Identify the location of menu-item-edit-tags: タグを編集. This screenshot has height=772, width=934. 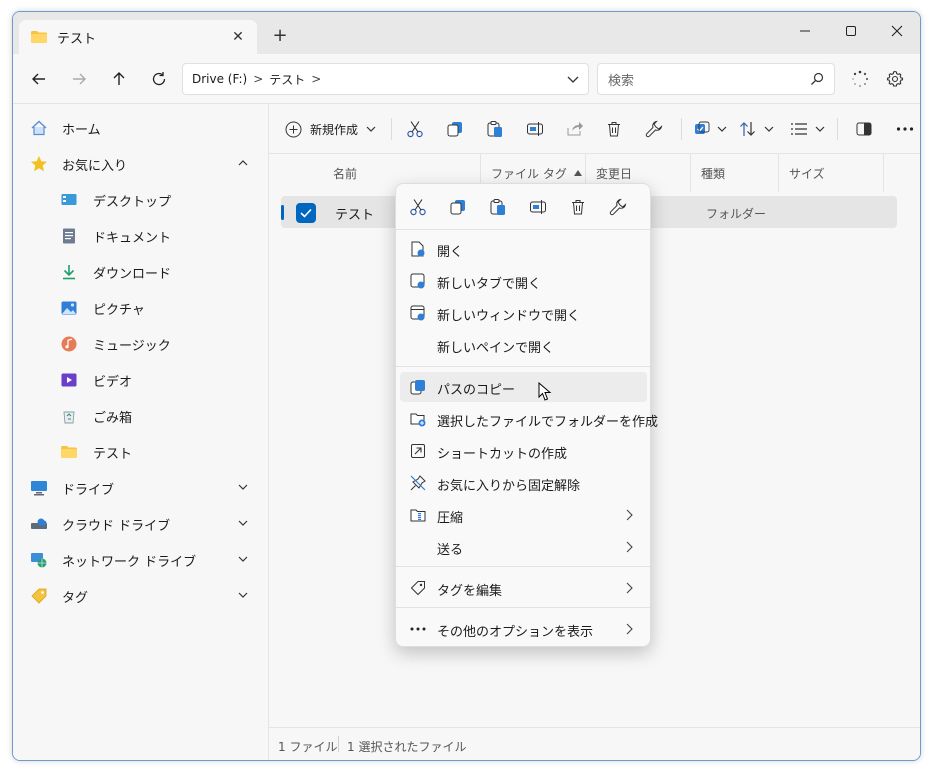
(523, 588).